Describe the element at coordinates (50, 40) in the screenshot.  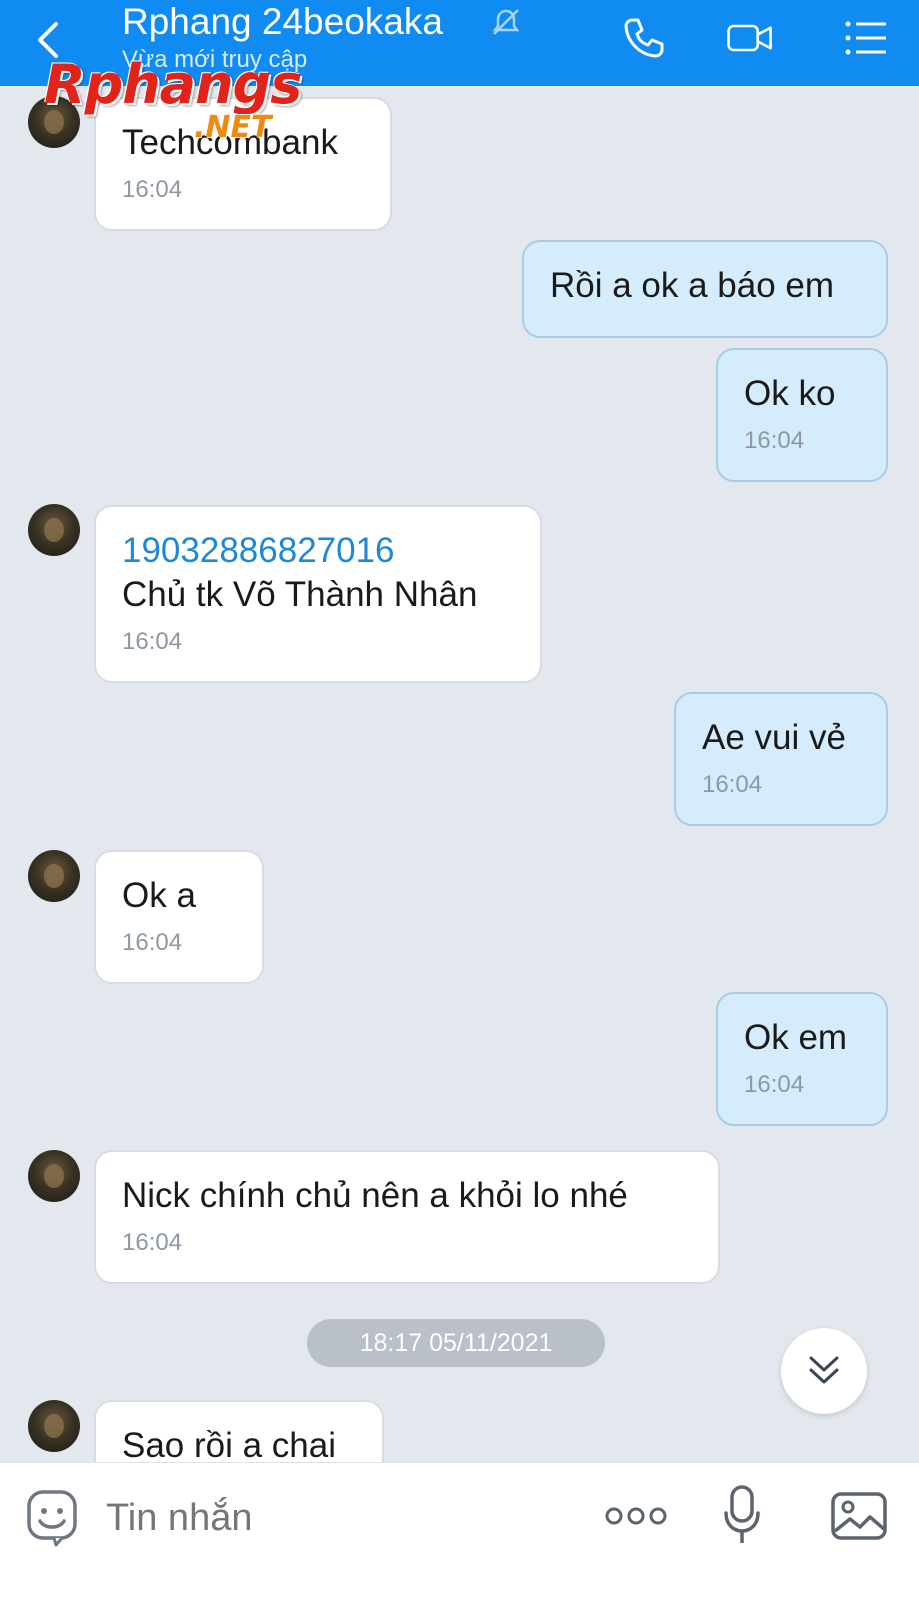
I see `back-icon` at that location.